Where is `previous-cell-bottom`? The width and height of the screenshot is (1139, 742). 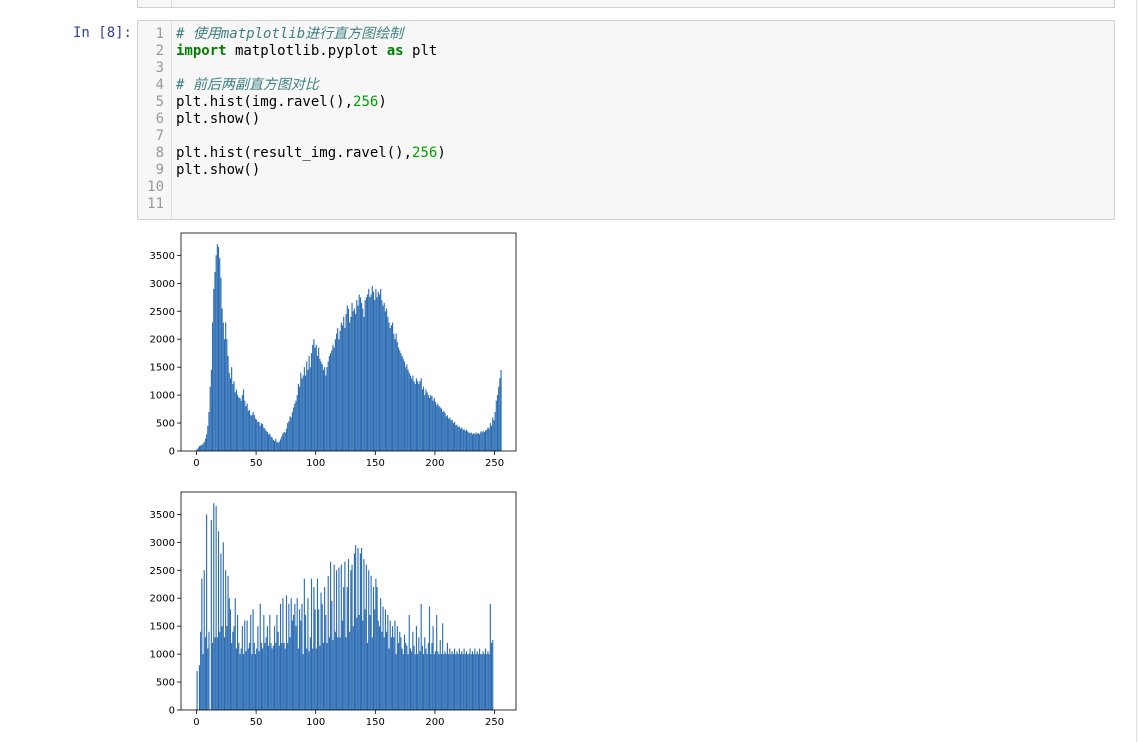
previous-cell-bottom is located at coordinates (626, 4).